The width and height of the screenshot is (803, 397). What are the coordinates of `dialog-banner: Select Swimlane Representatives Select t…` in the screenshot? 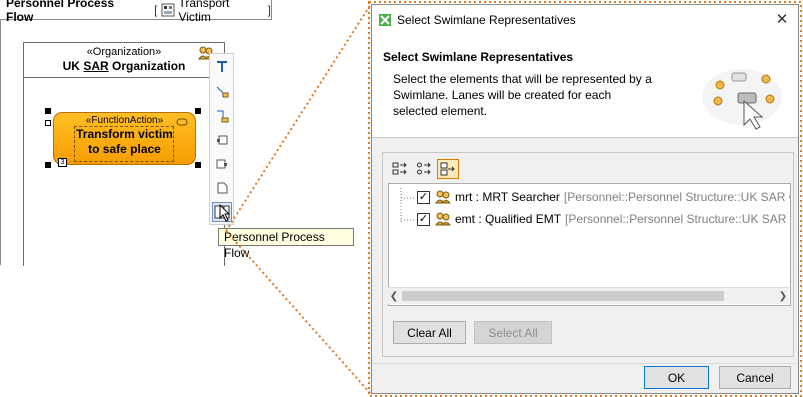 It's located at (585, 86).